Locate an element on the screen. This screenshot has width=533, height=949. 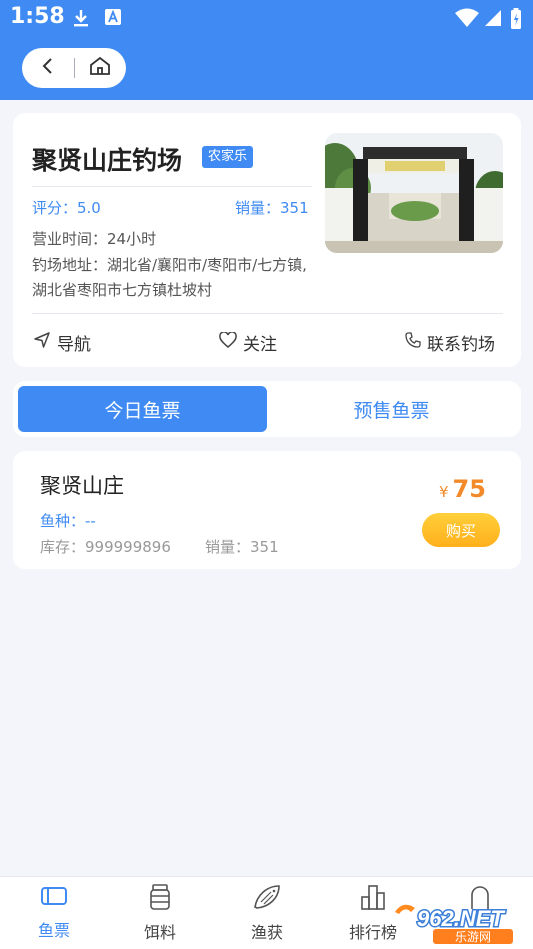
fish-icon is located at coordinates (267, 899).